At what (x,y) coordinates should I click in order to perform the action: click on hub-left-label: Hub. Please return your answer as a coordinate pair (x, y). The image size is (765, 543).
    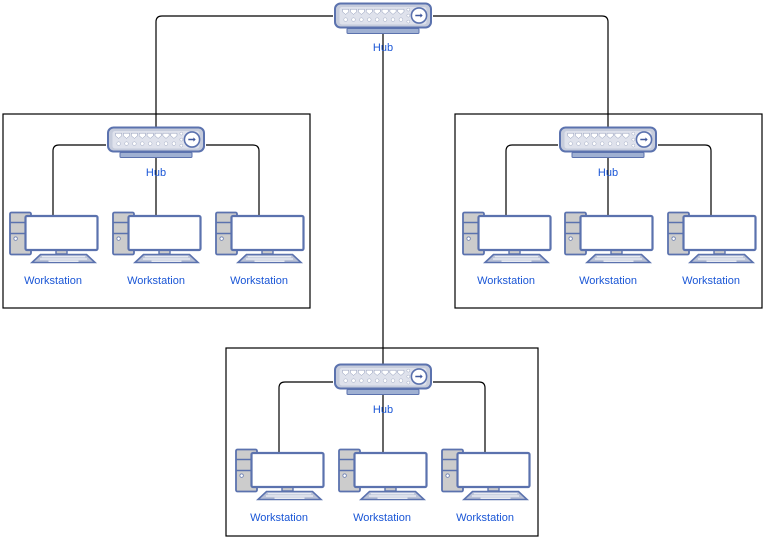
    Looking at the image, I should click on (156, 173).